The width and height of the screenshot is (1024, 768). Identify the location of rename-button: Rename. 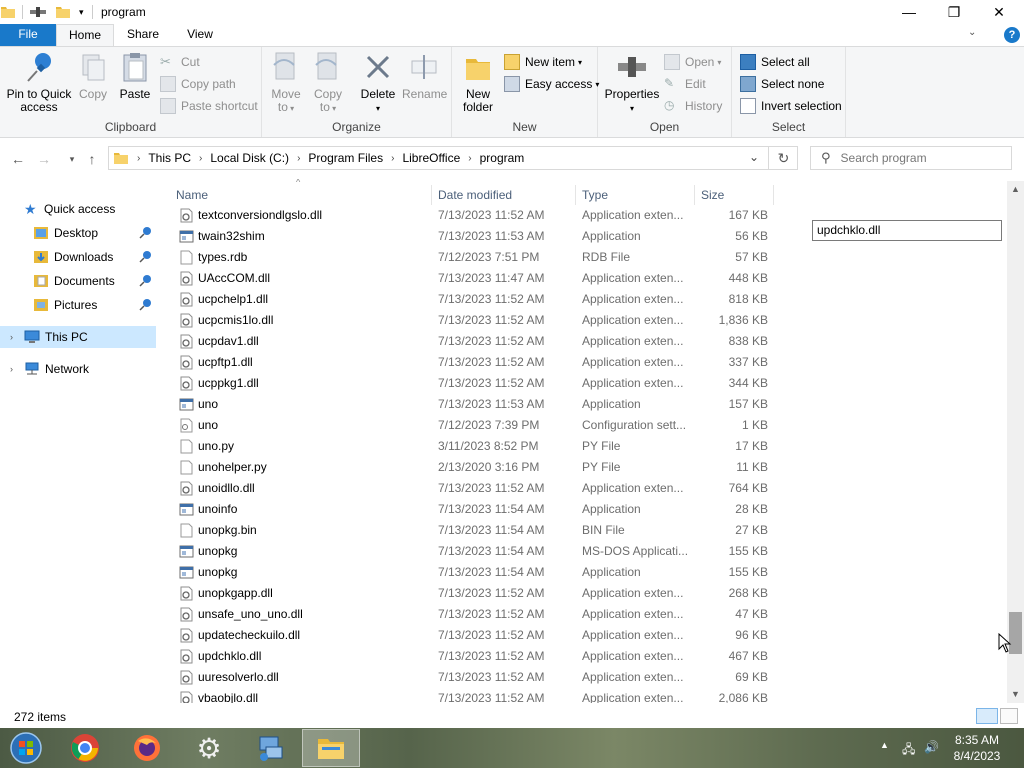
(424, 76).